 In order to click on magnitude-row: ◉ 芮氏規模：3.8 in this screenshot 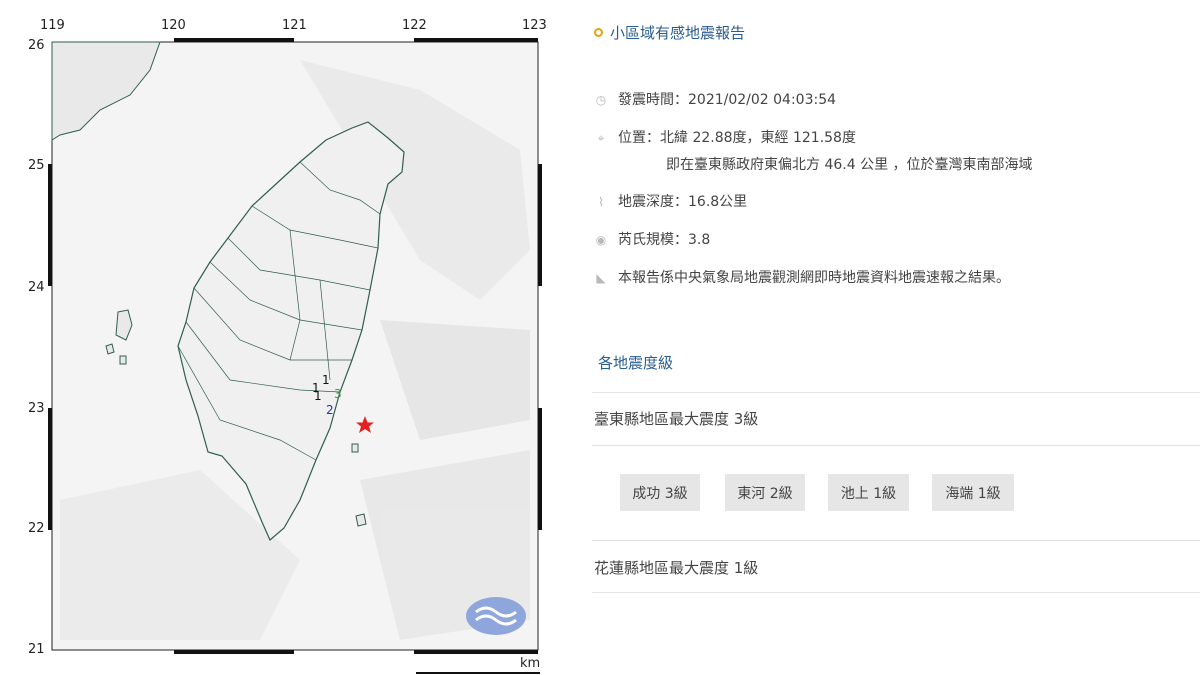, I will do `click(652, 240)`.